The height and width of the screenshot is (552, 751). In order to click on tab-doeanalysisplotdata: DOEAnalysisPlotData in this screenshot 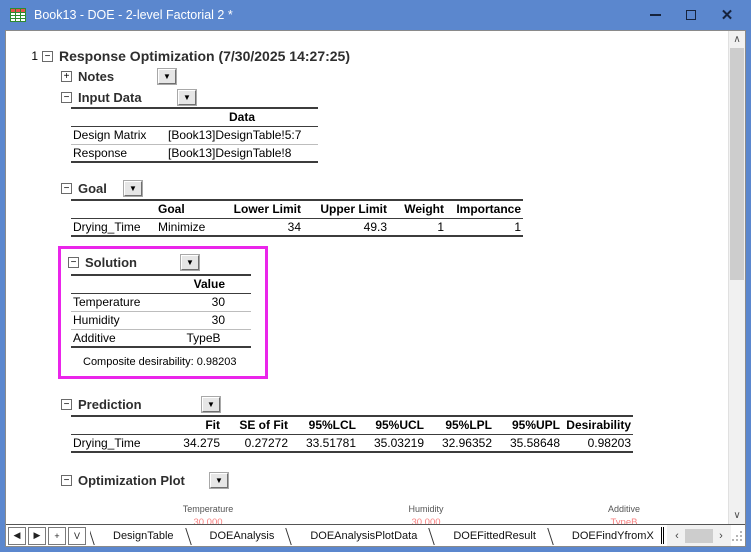, I will do `click(363, 536)`.